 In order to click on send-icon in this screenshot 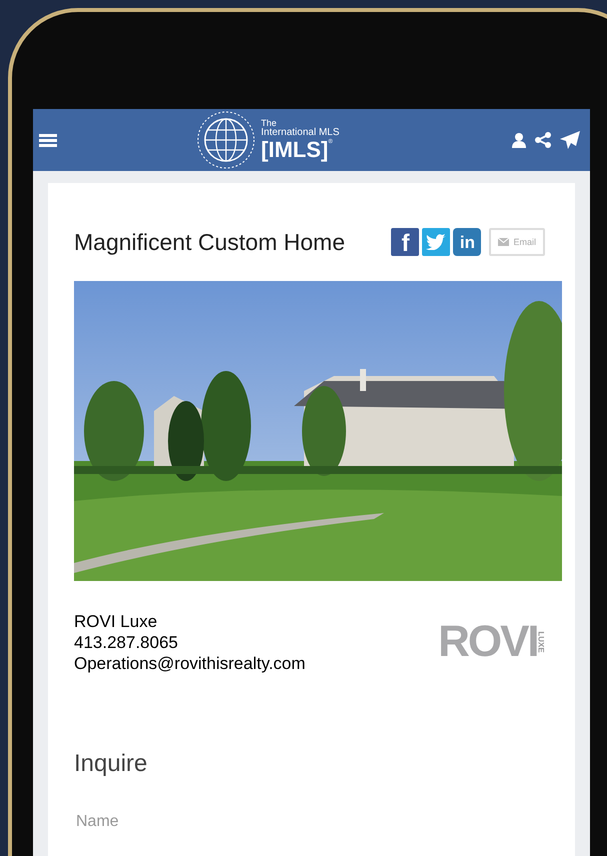, I will do `click(570, 140)`.